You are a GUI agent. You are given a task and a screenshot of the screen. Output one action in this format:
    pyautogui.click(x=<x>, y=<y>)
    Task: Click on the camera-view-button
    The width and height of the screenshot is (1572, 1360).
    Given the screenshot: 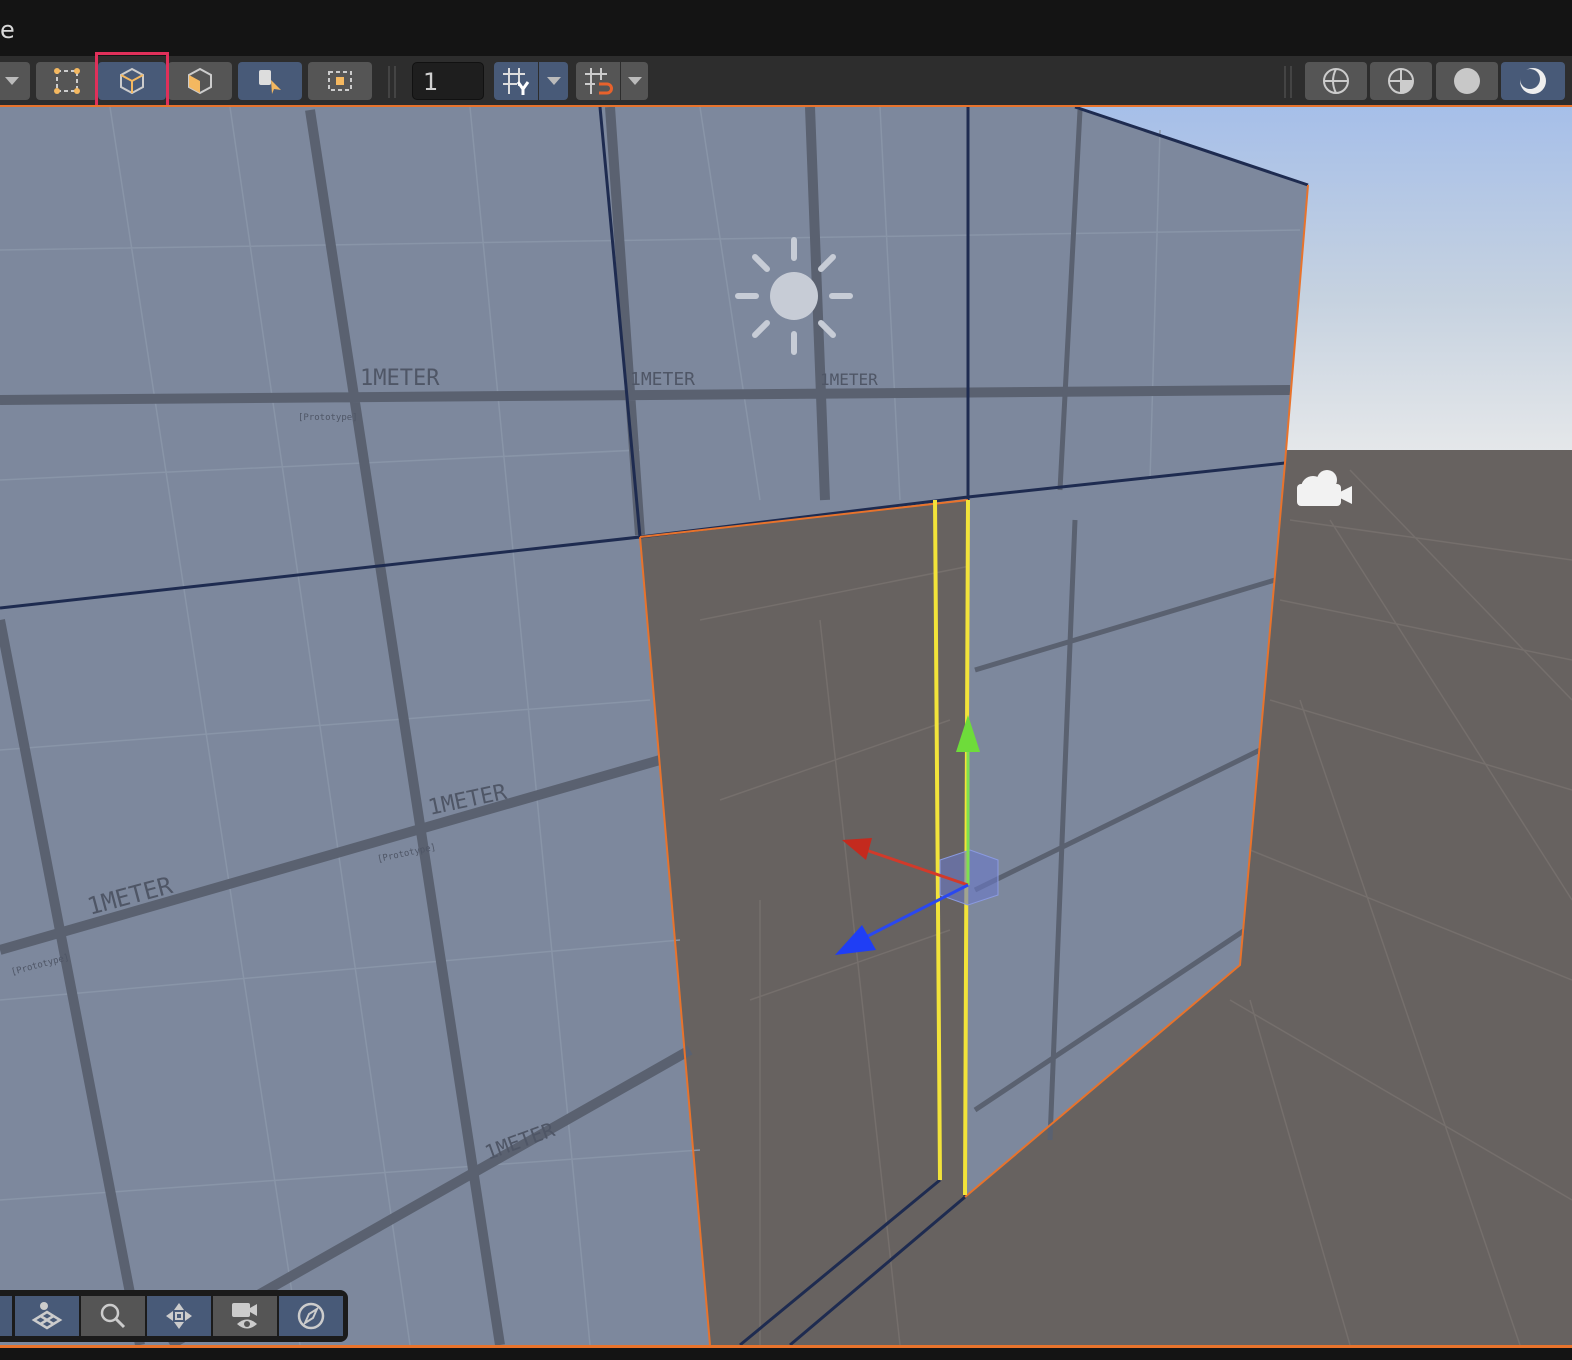 What is the action you would take?
    pyautogui.click(x=245, y=1316)
    